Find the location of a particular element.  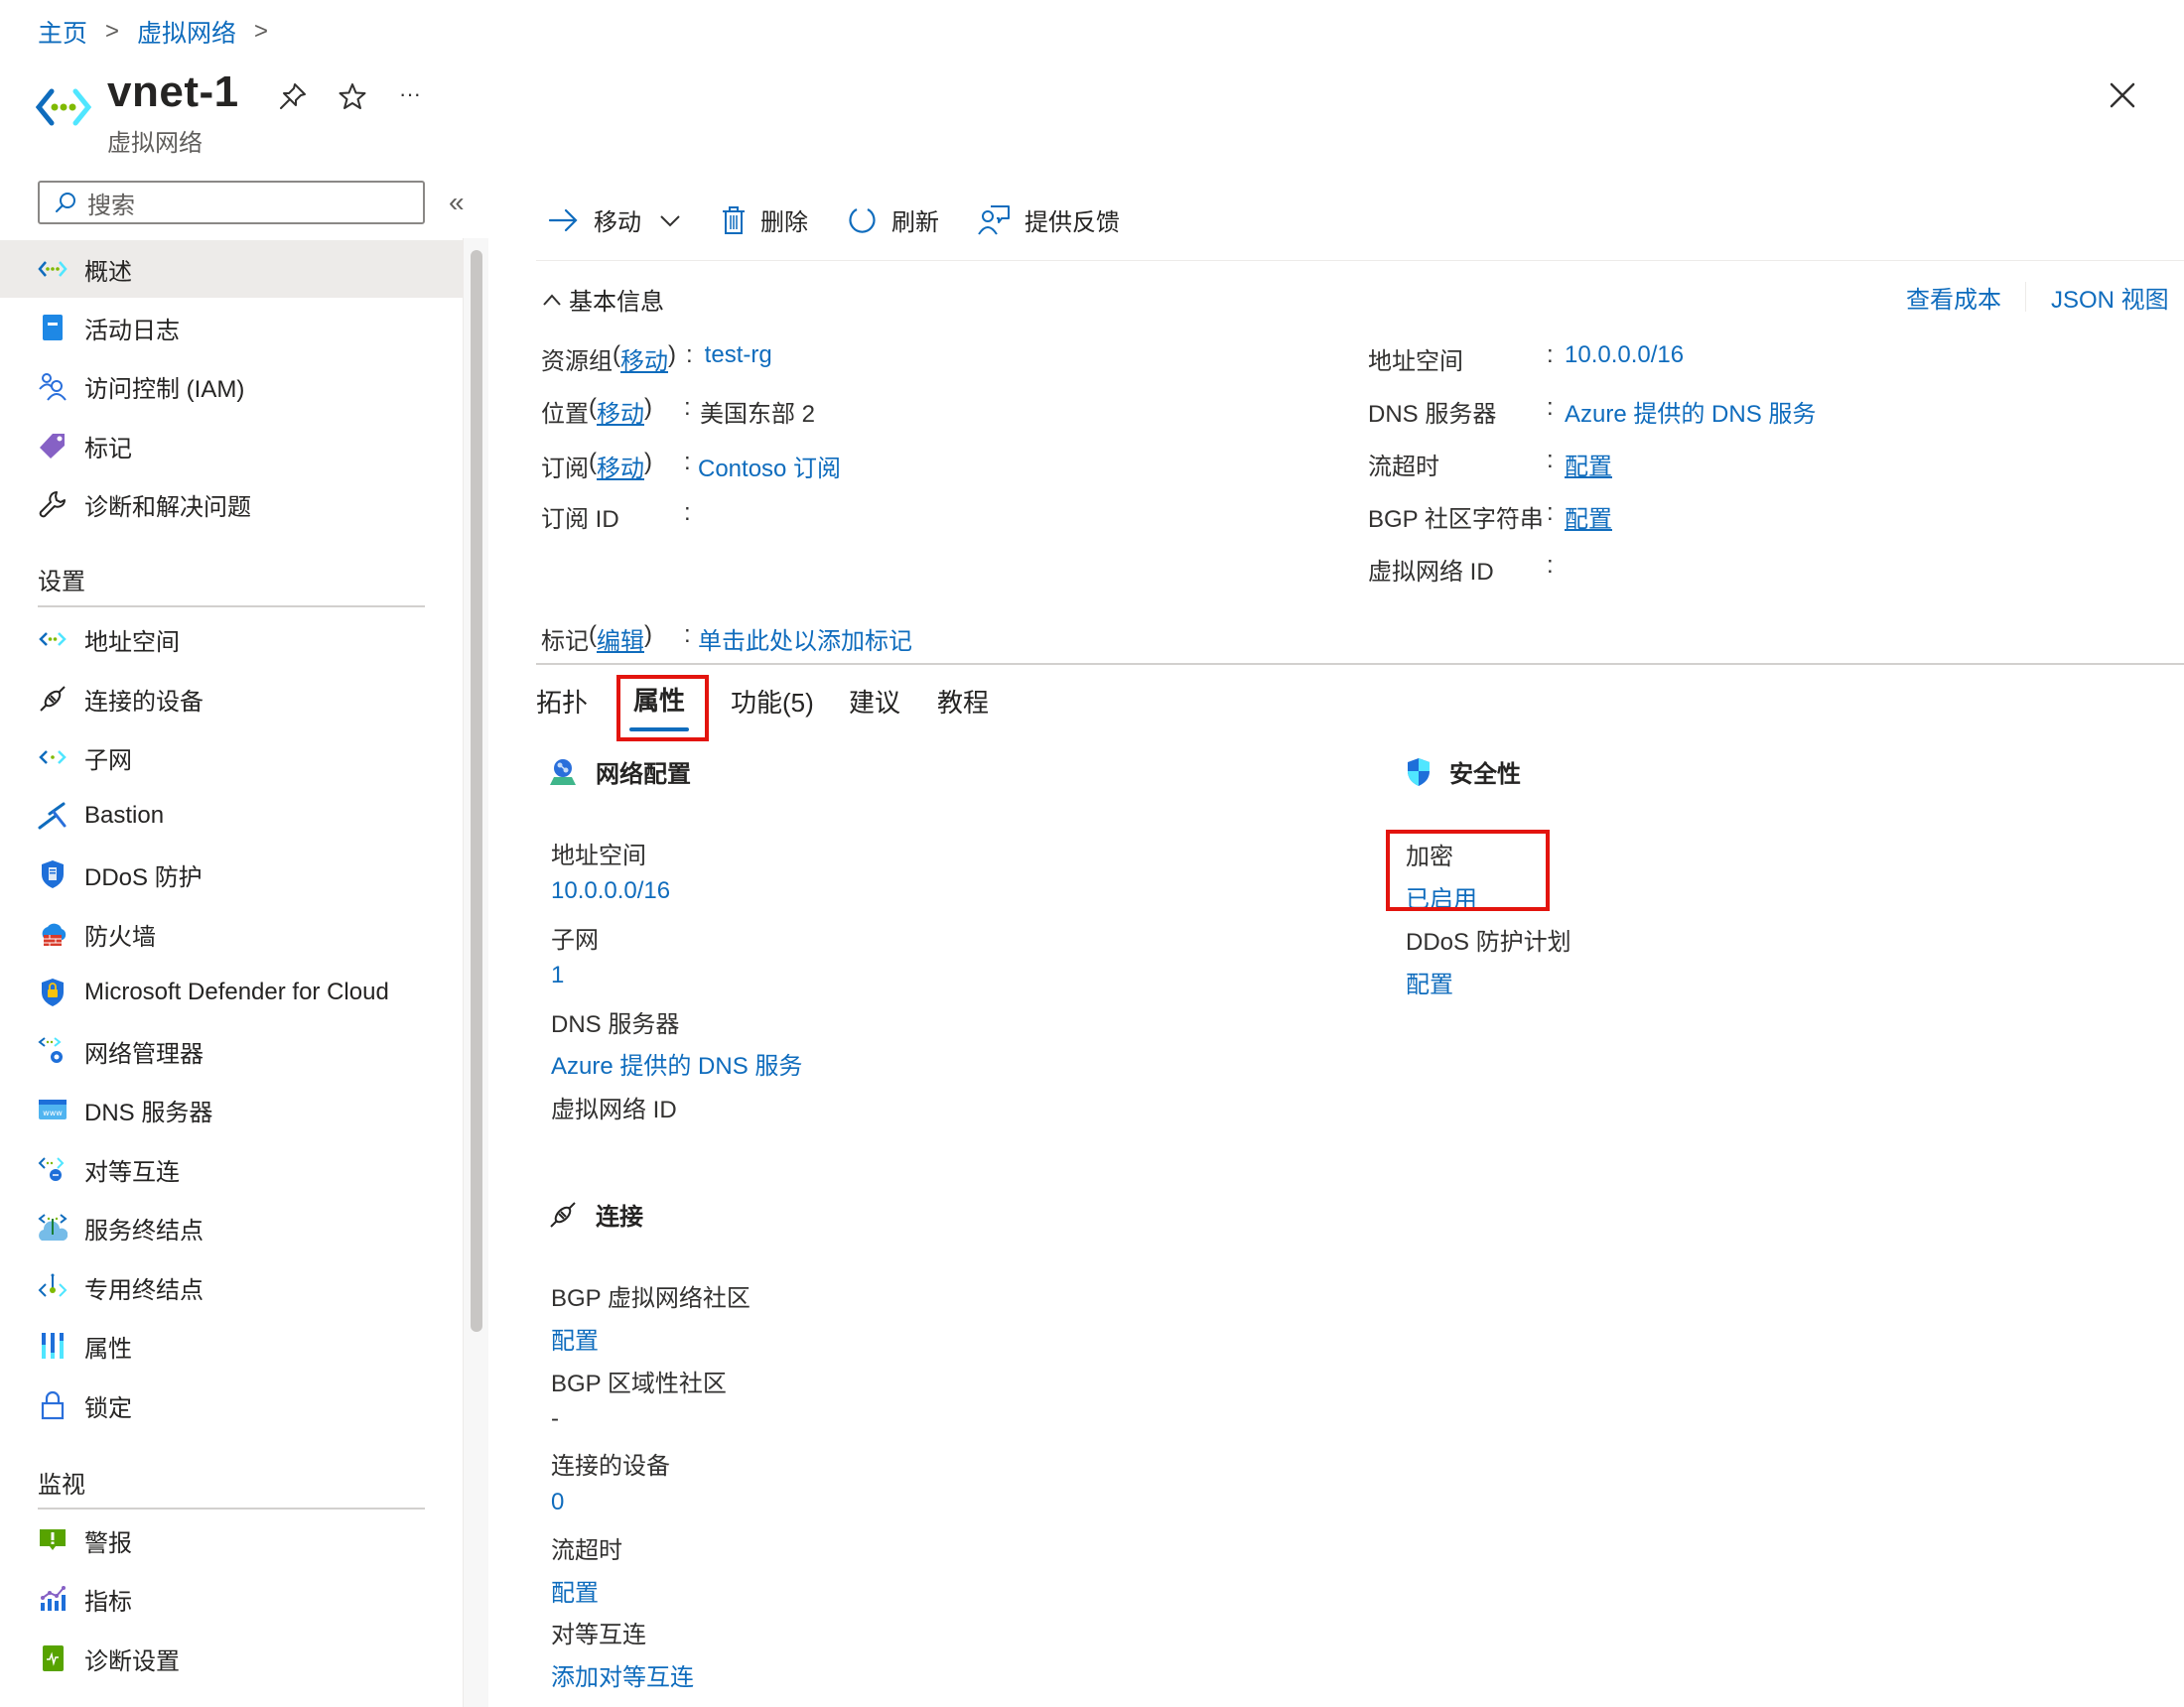

delete-button: 删除 is located at coordinates (764, 219).